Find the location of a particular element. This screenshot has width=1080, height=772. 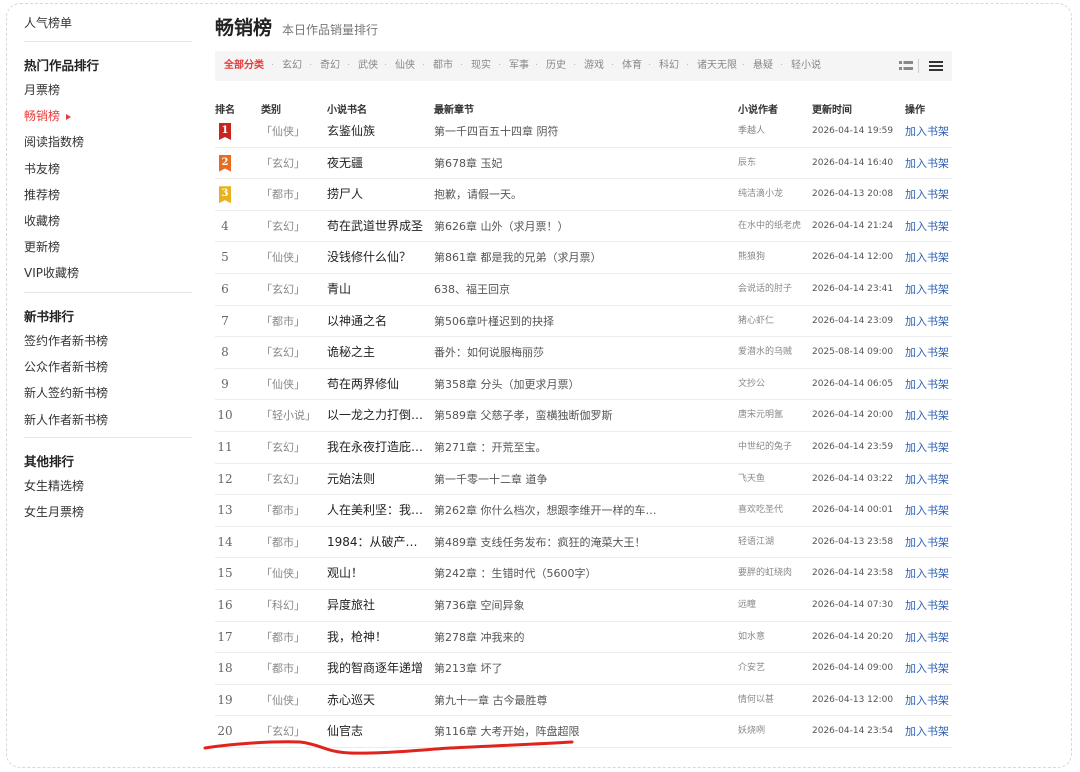

author-link: 介安艺 is located at coordinates (771, 669).